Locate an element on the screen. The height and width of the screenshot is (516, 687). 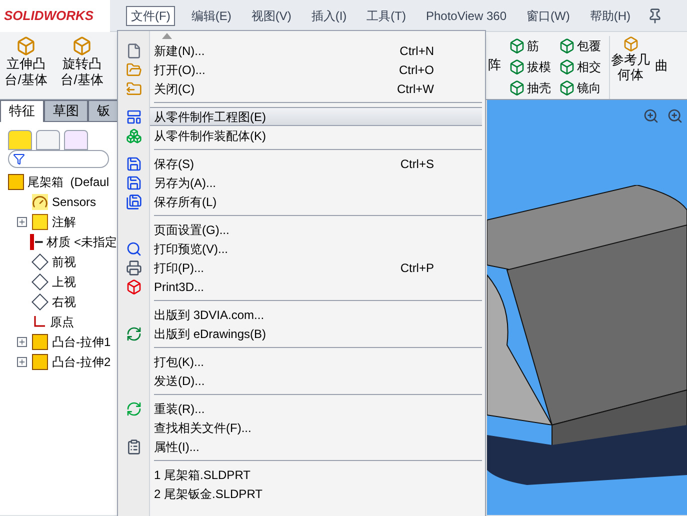
menu-item: 打开(O)... Ctrl+O is located at coordinates (316, 69).